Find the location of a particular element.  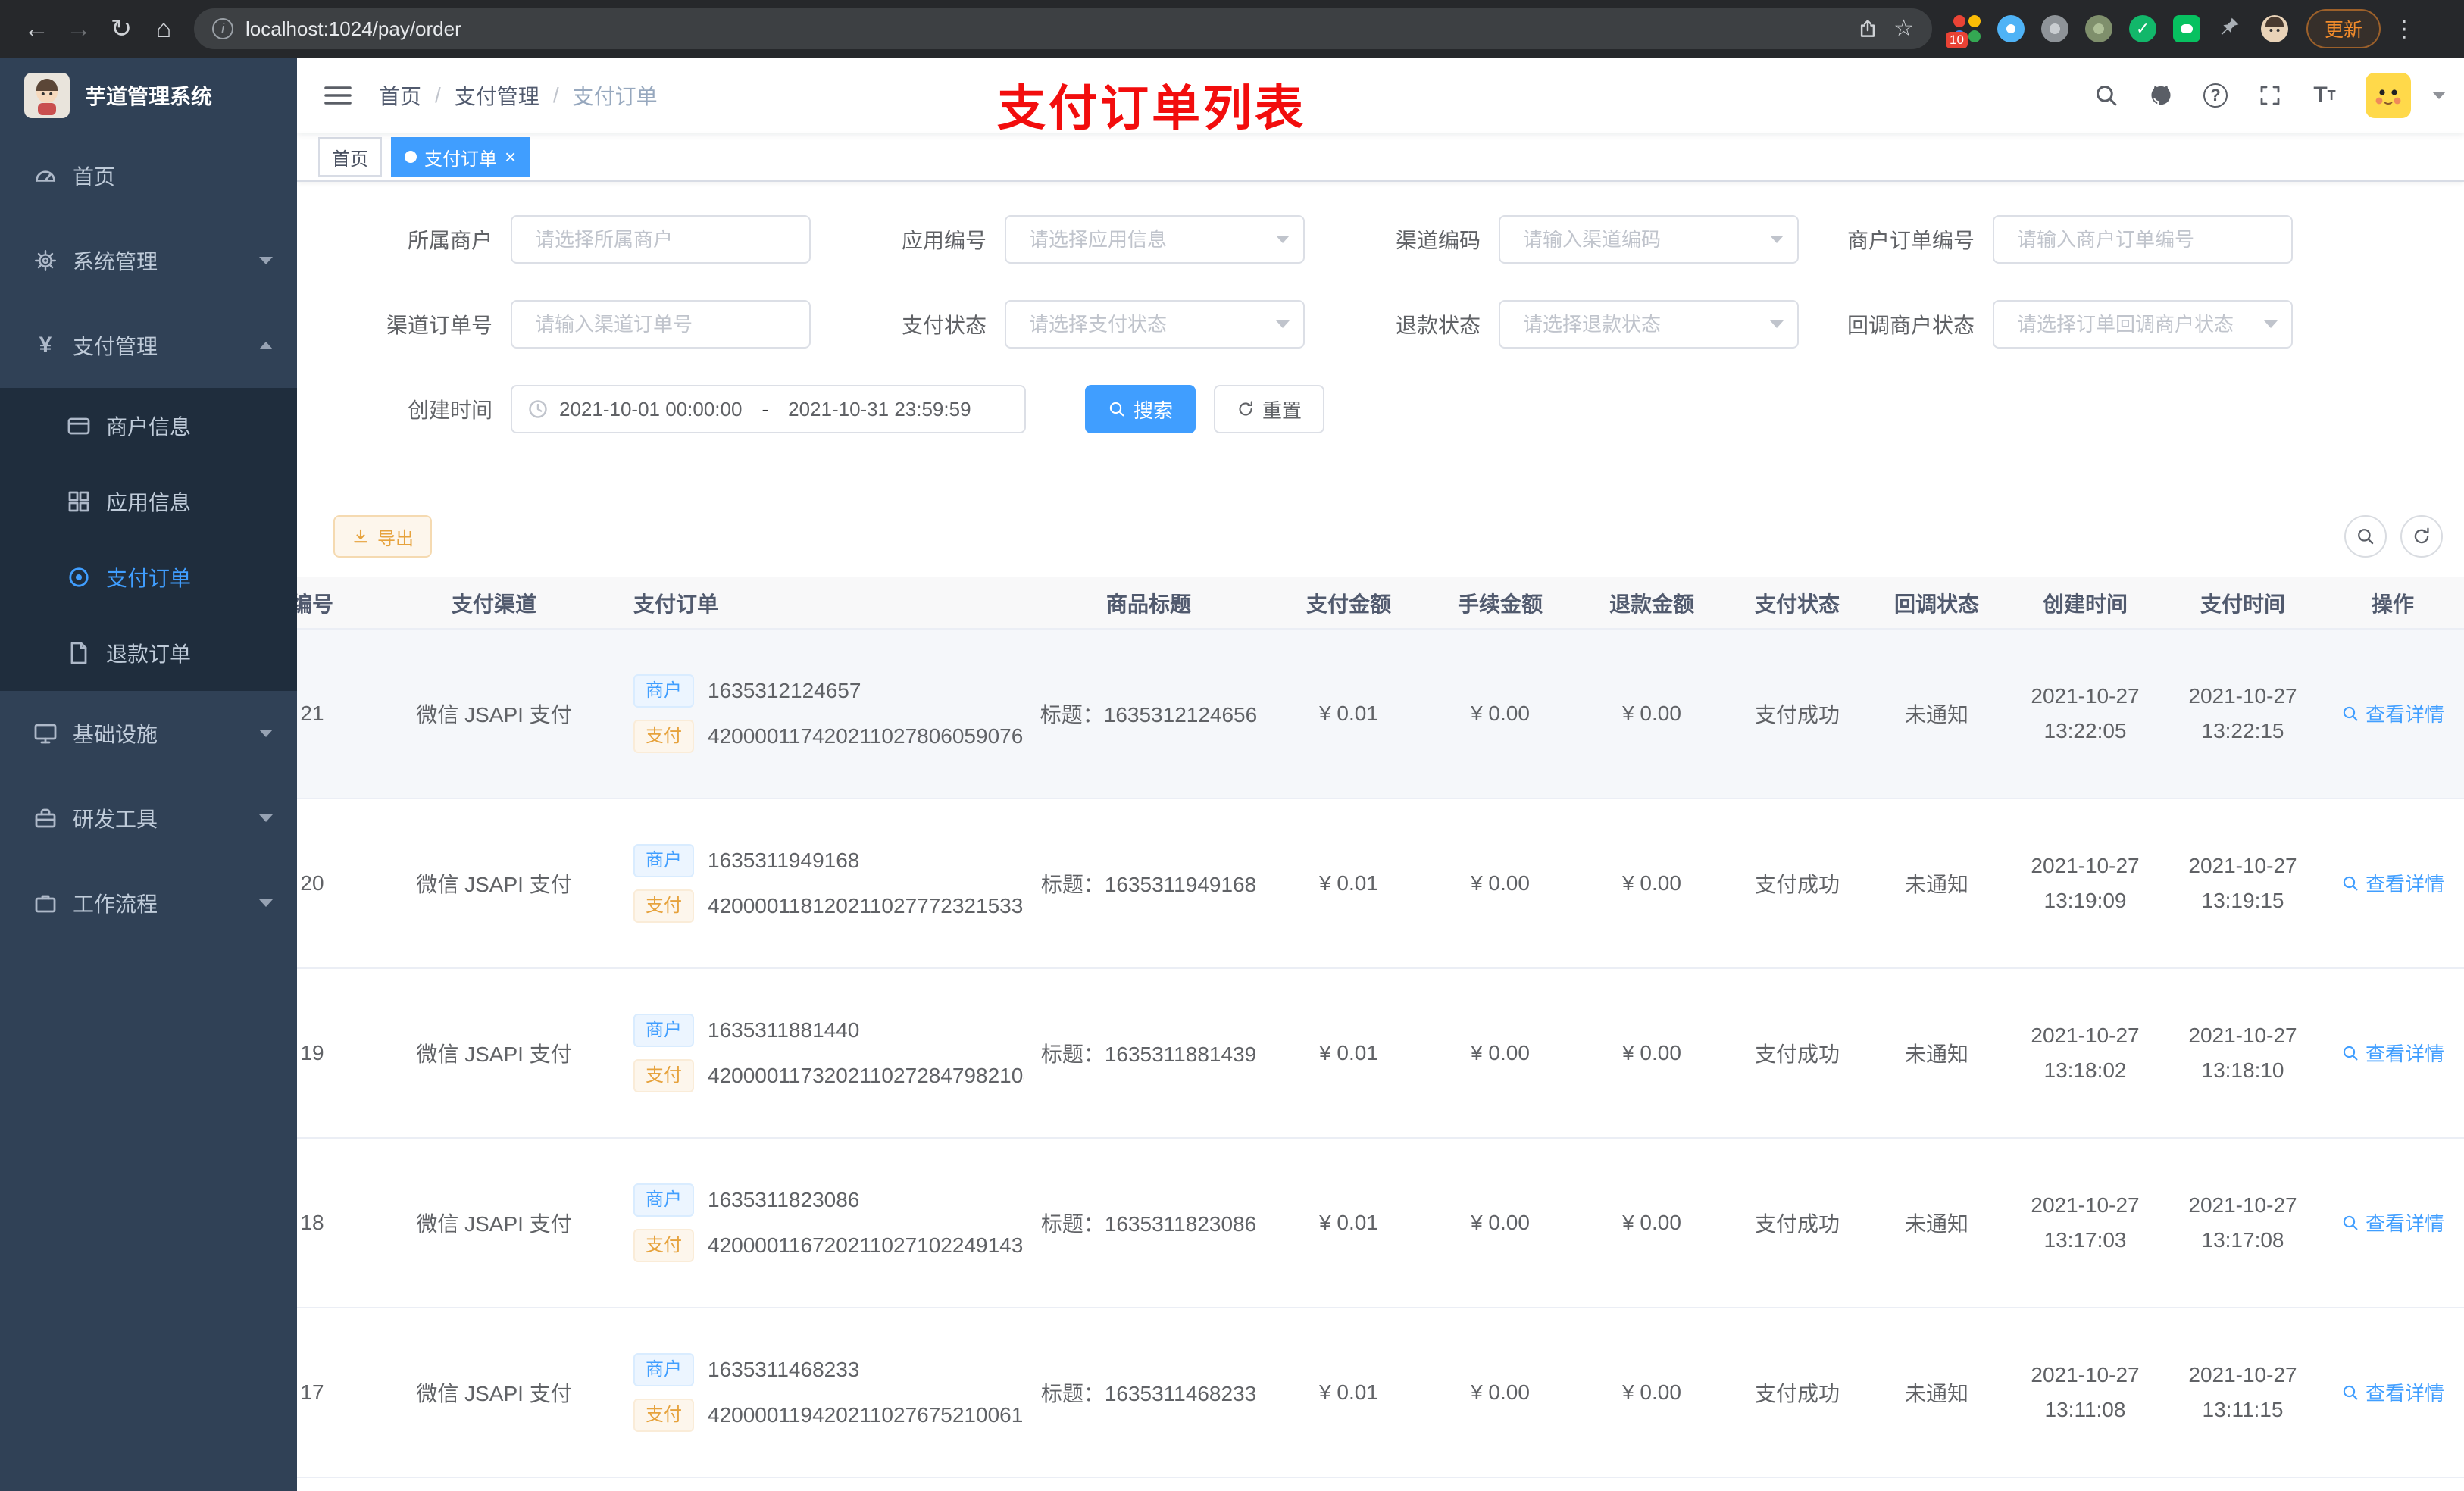

check-extension-icon: ✓ is located at coordinates (2142, 28).